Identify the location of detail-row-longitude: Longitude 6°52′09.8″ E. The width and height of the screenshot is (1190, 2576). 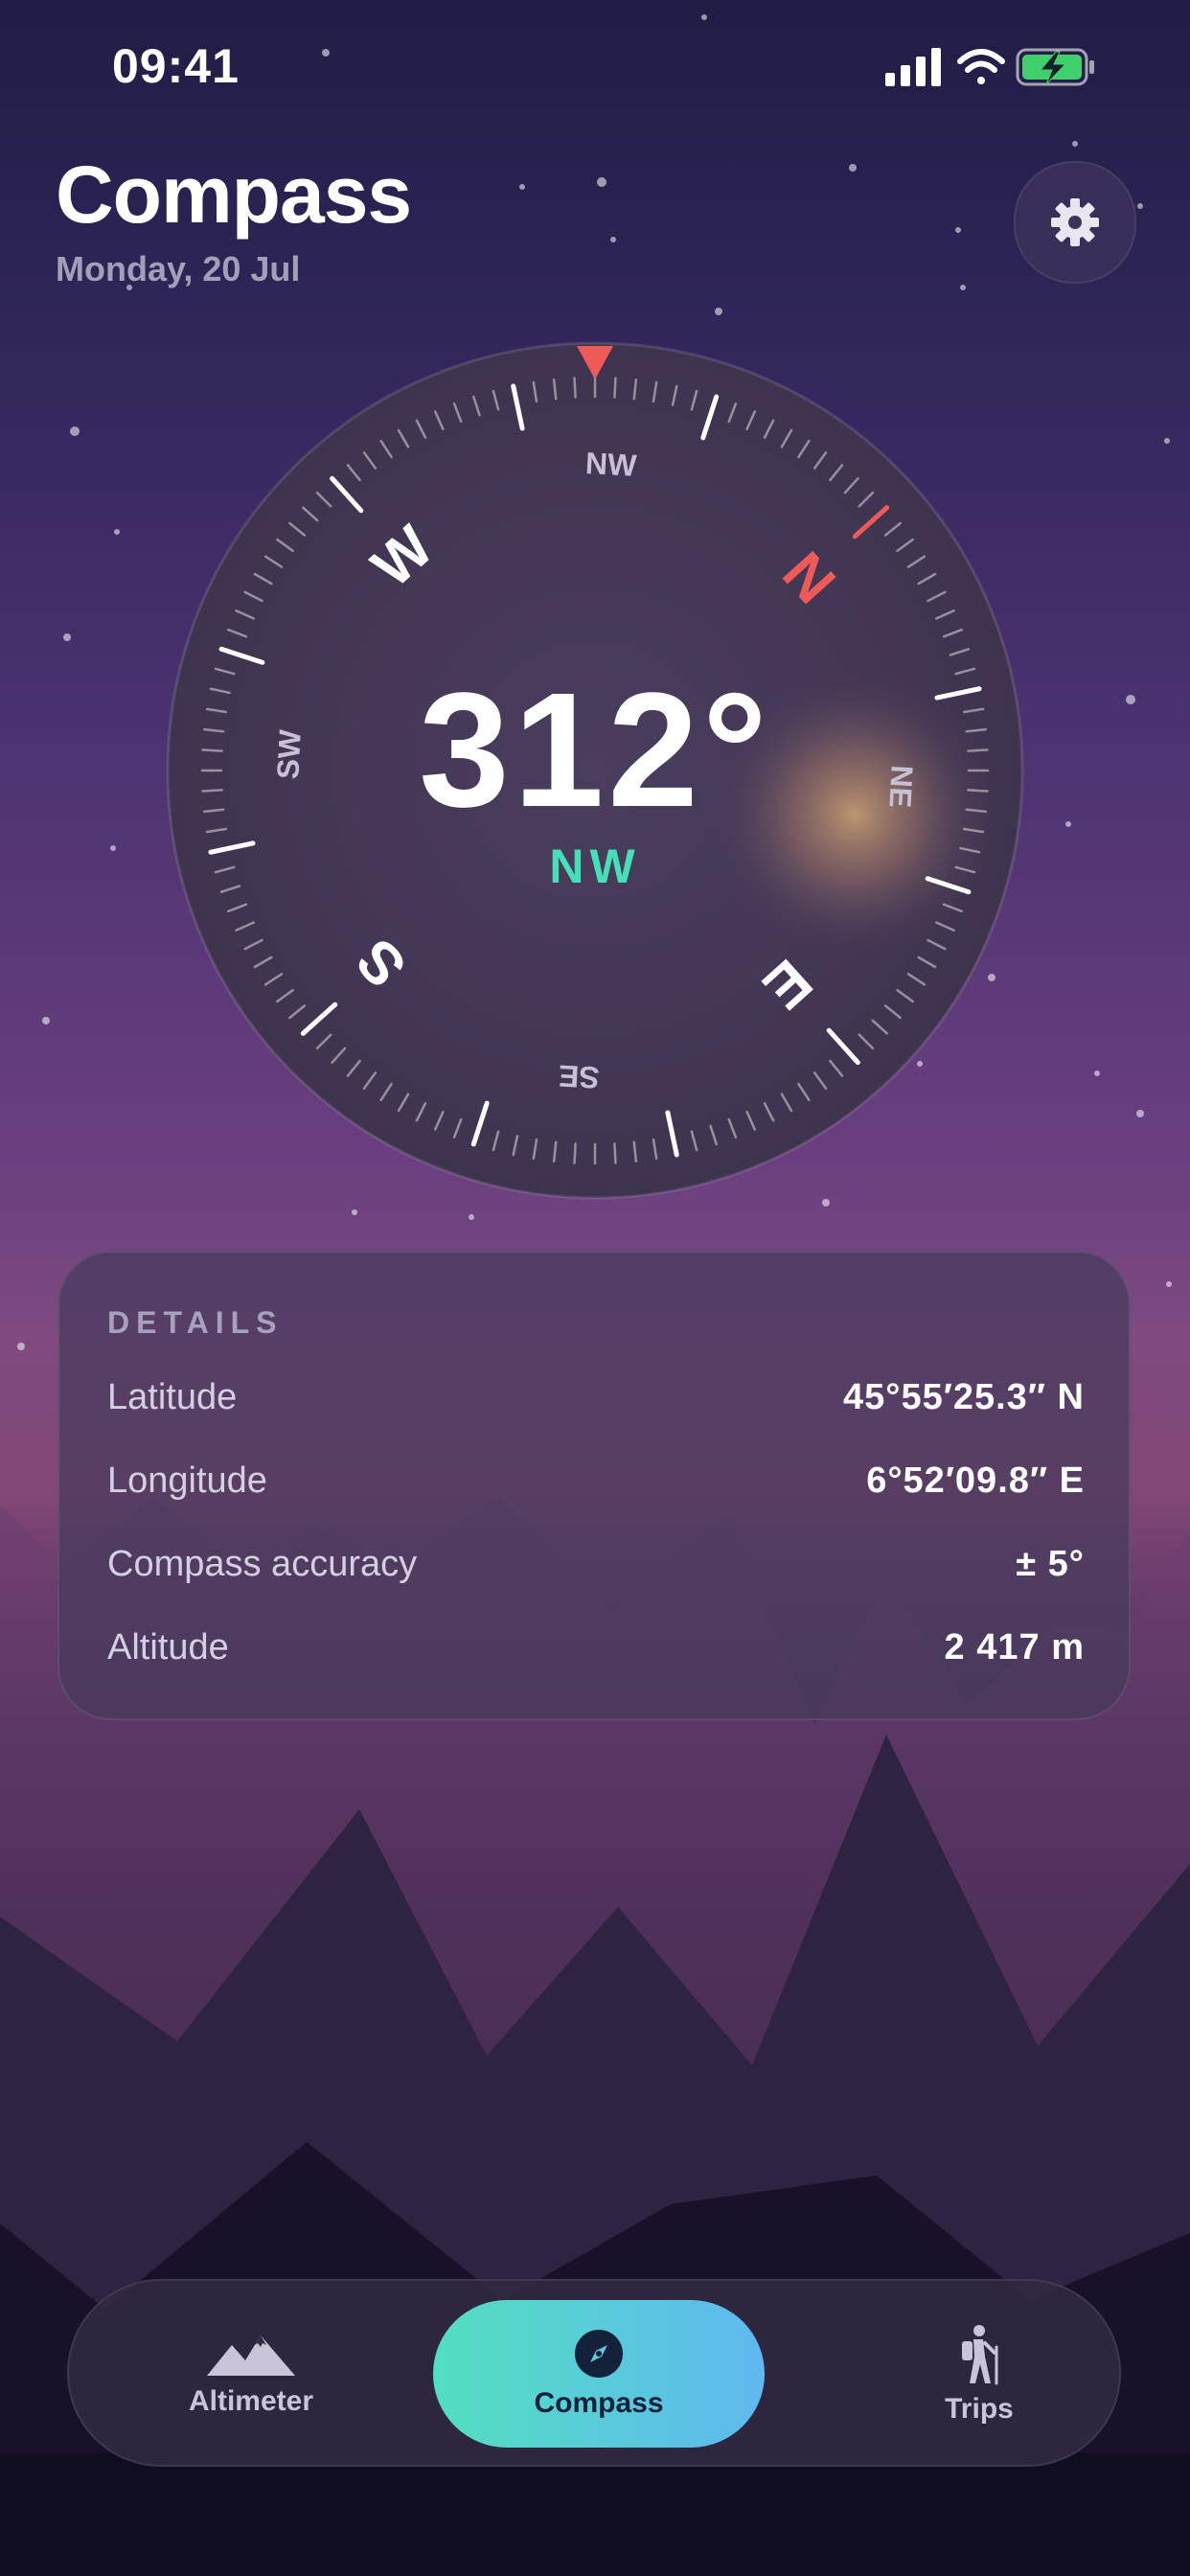
(596, 1489).